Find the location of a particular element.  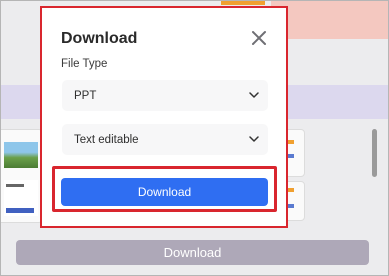

background-thumbnail-card is located at coordinates (22, 176).